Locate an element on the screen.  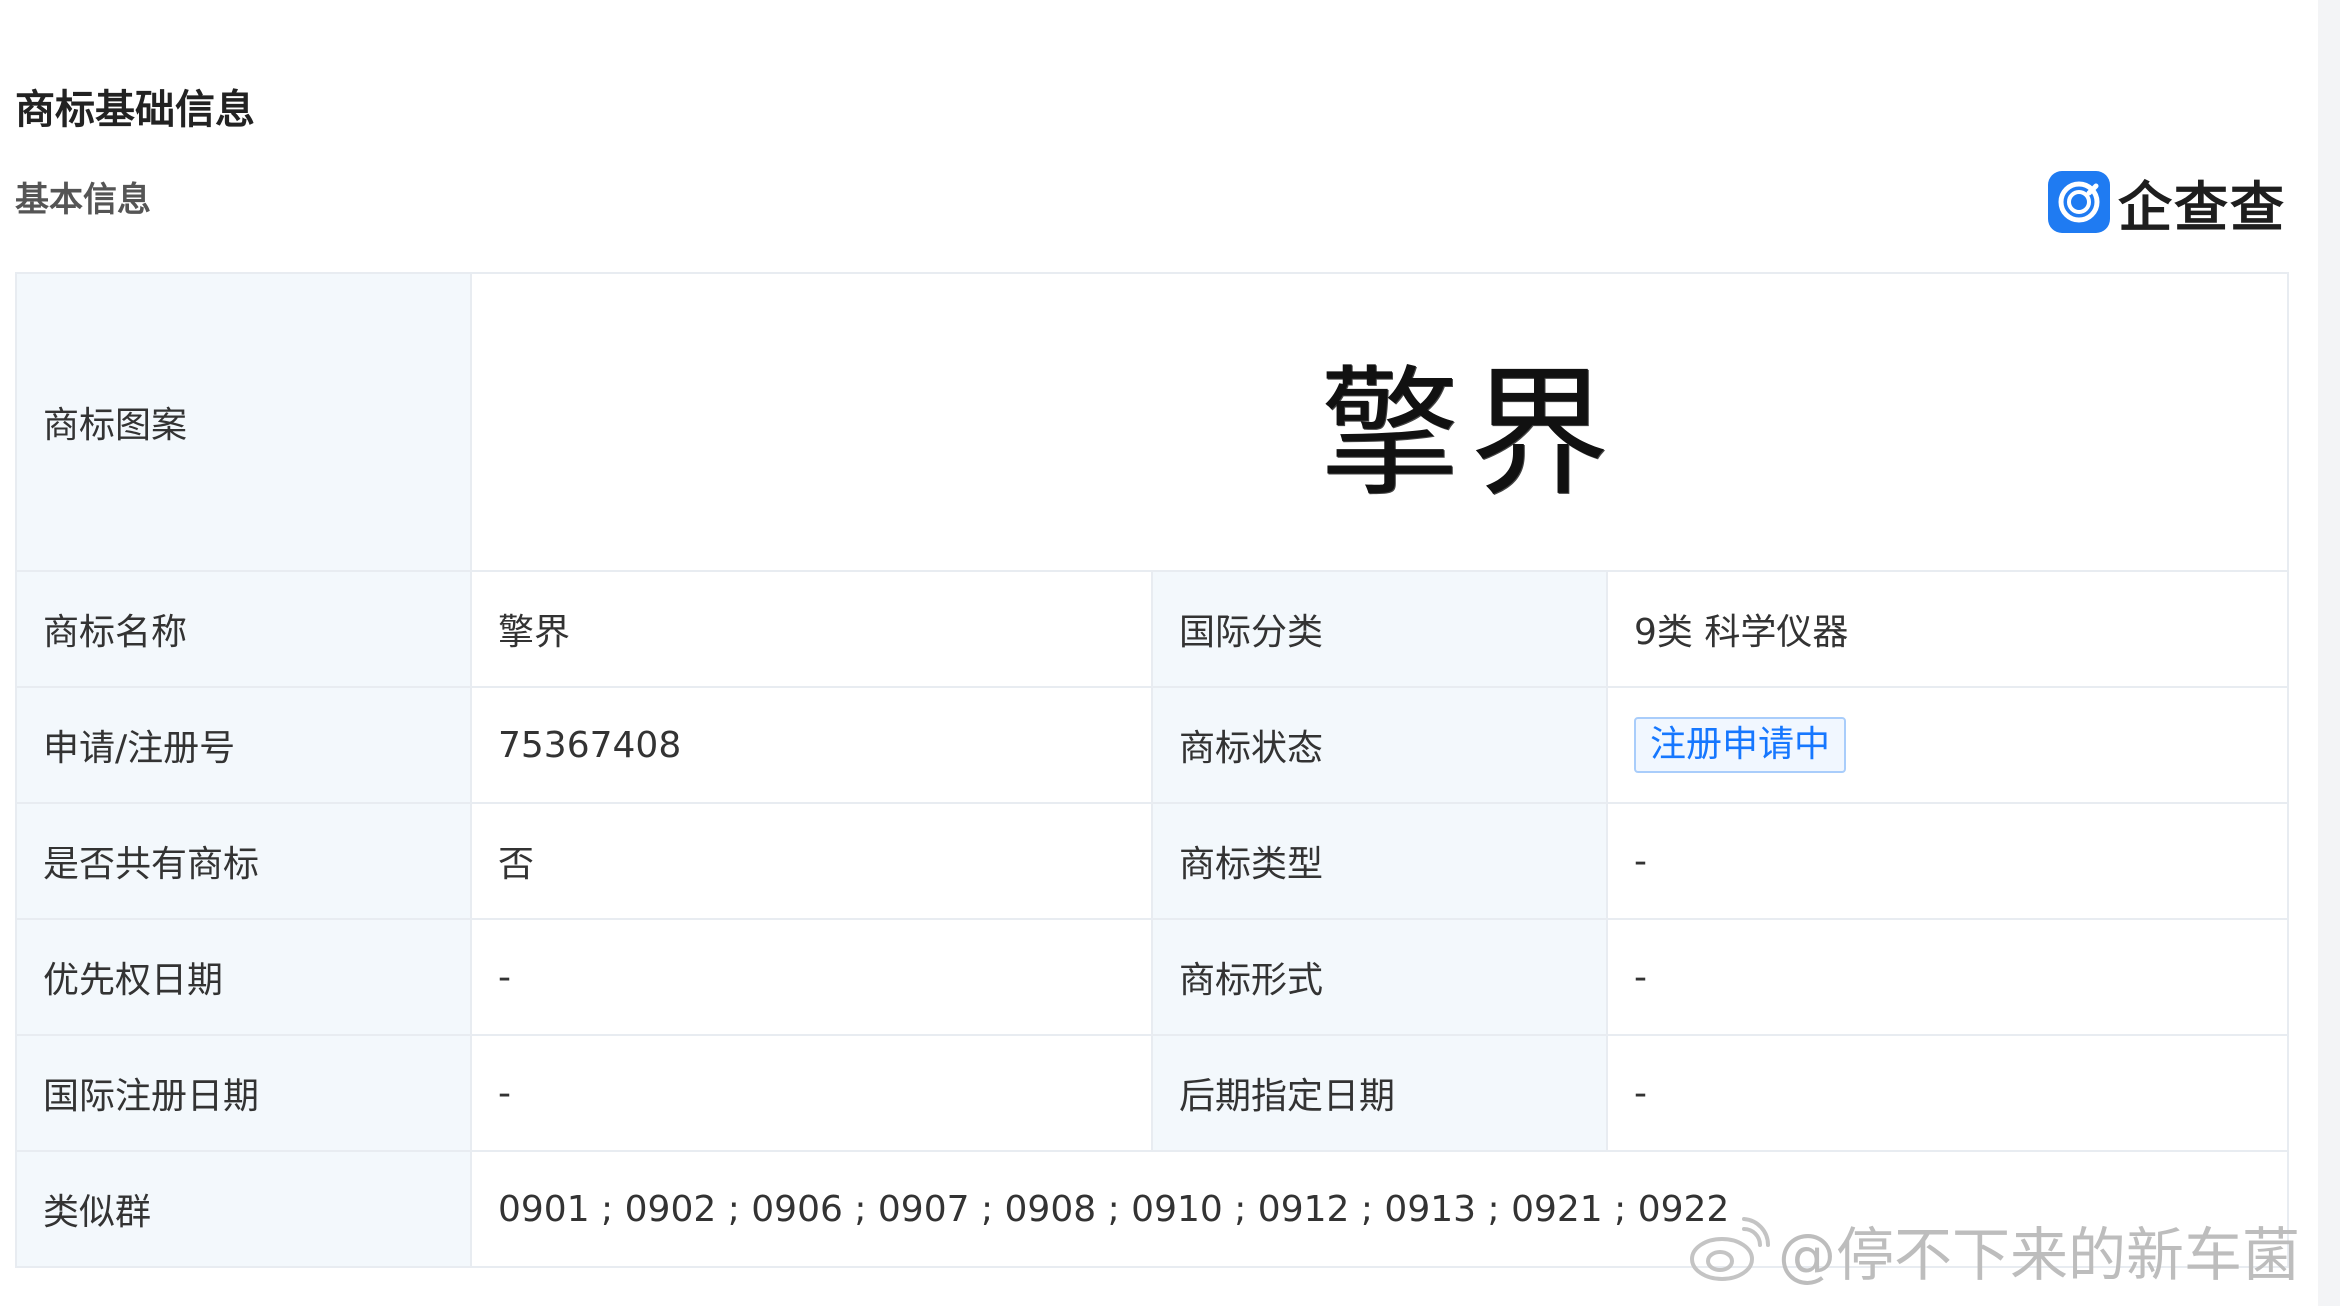
sub-title: 基本信息 is located at coordinates (83, 200).